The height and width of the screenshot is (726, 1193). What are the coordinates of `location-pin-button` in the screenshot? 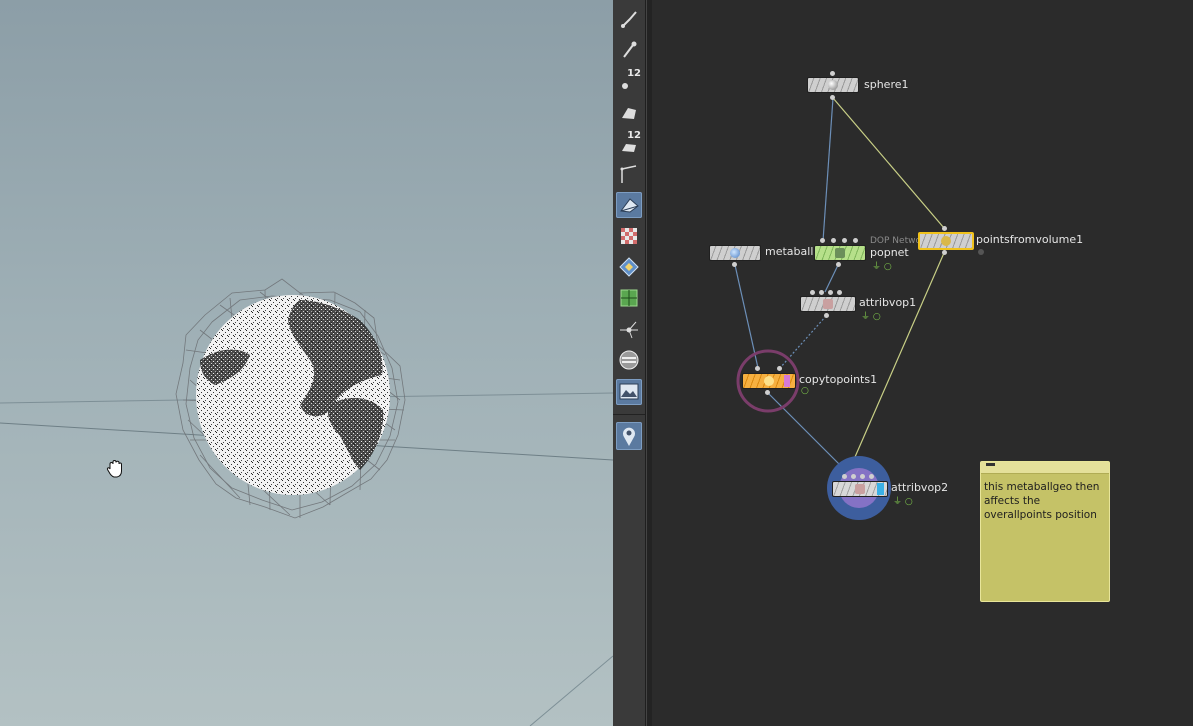 It's located at (629, 436).